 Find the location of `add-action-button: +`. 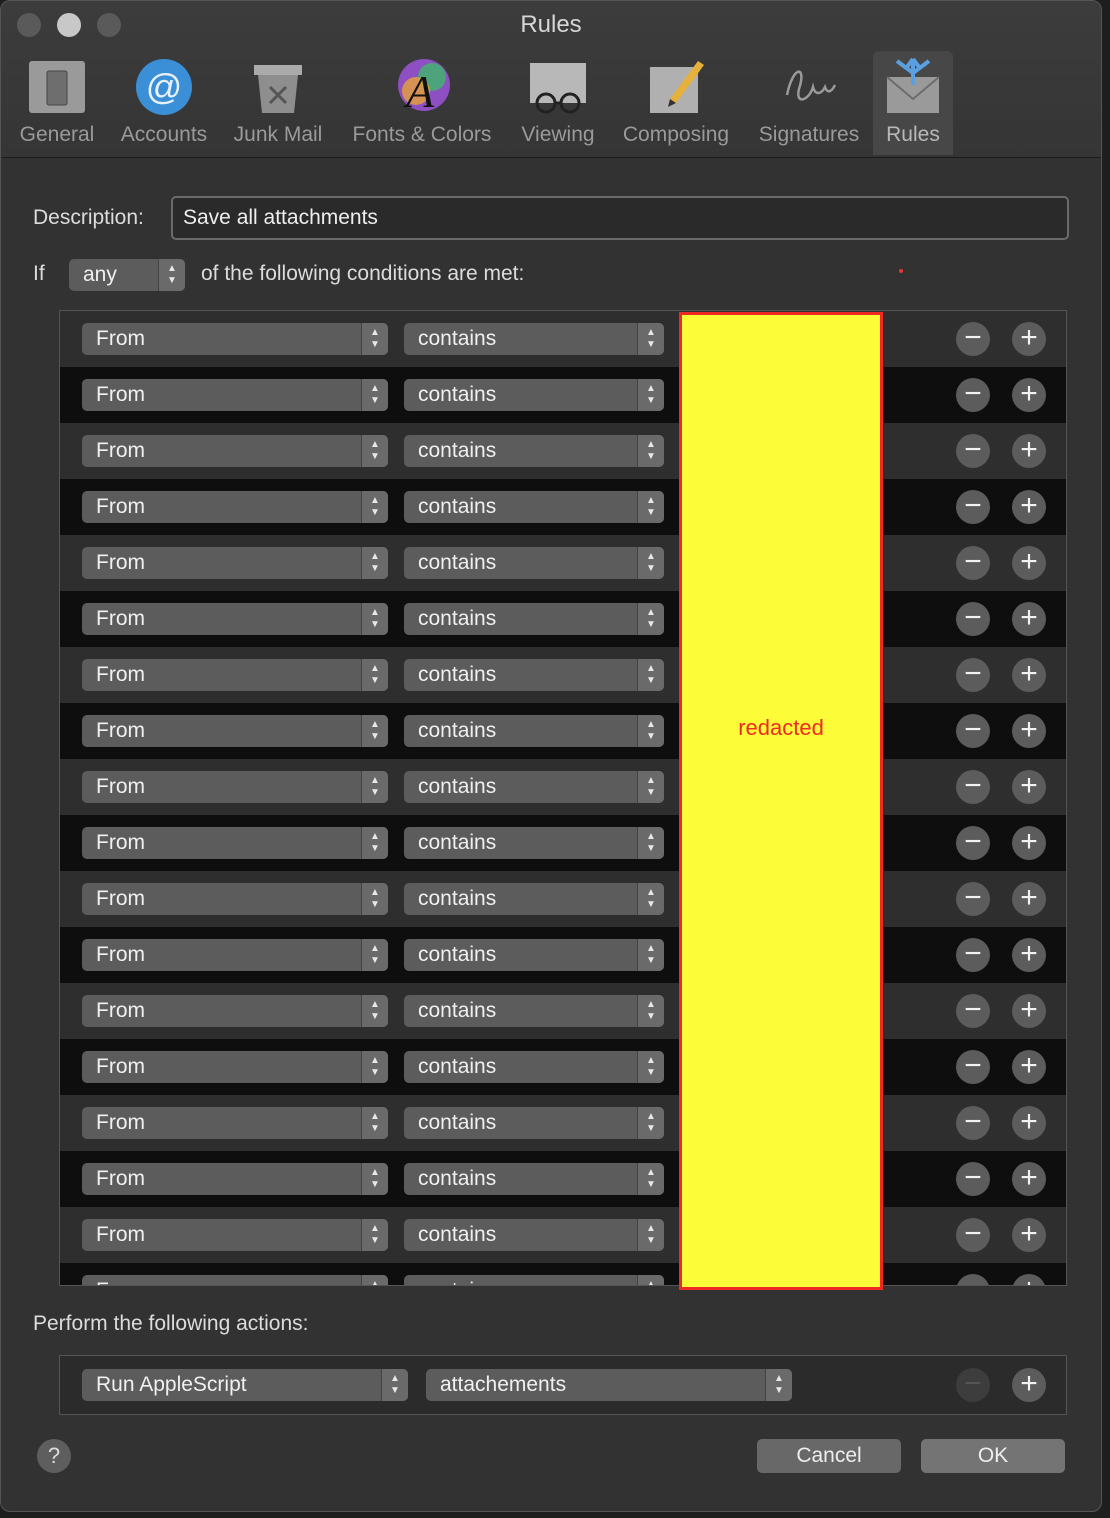

add-action-button: + is located at coordinates (1029, 1385).